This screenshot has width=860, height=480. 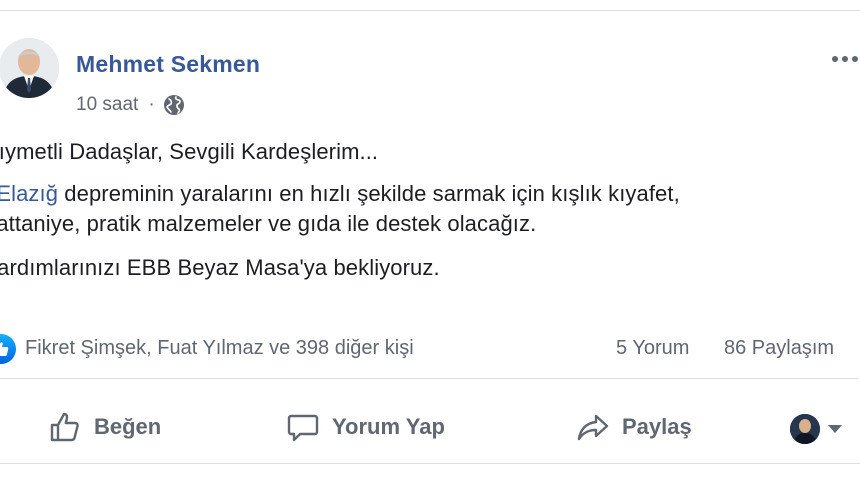 I want to click on speech-bubble-icon, so click(x=303, y=427).